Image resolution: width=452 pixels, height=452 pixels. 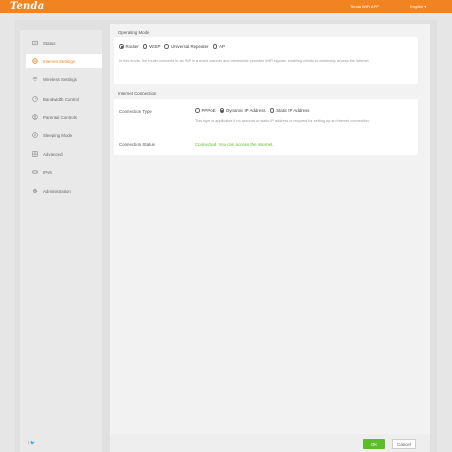 I want to click on mode-router-option: Router, so click(x=129, y=46).